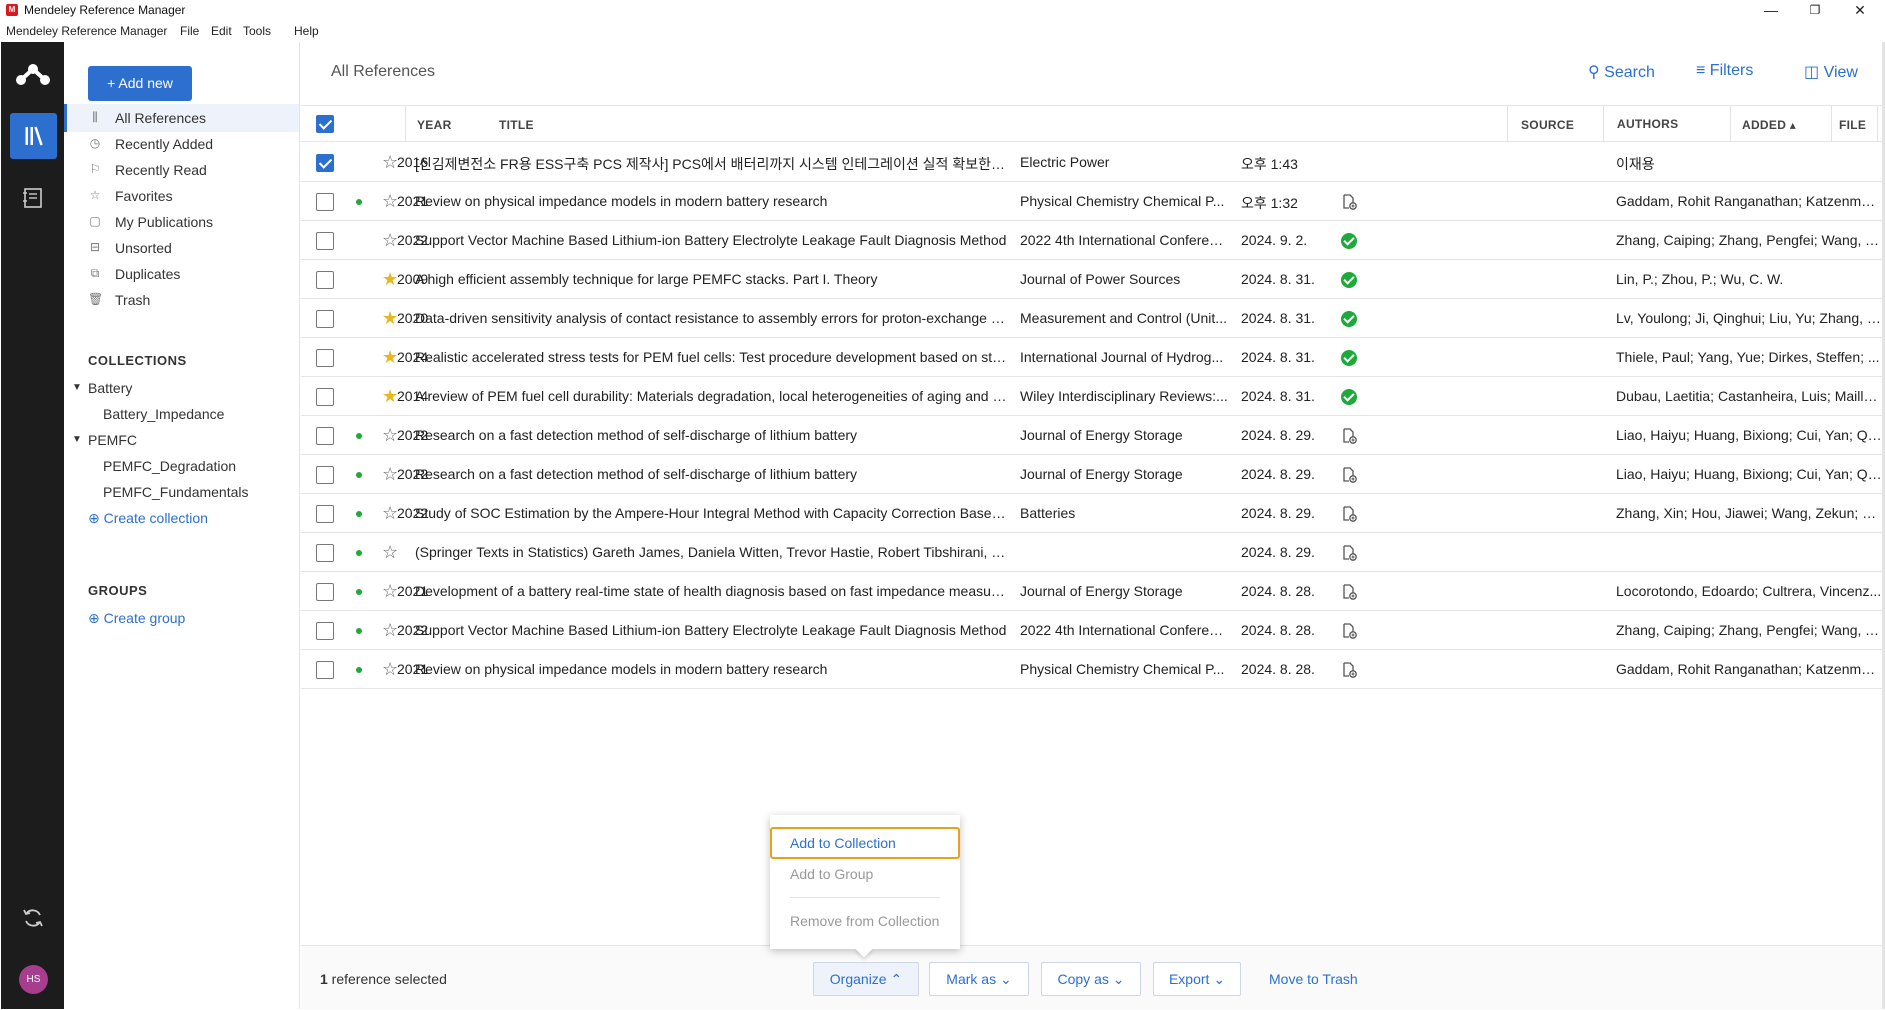 The width and height of the screenshot is (1885, 1010). What do you see at coordinates (181, 300) in the screenshot?
I see `sidebar-item-trash: 🗑︎ Trash` at bounding box center [181, 300].